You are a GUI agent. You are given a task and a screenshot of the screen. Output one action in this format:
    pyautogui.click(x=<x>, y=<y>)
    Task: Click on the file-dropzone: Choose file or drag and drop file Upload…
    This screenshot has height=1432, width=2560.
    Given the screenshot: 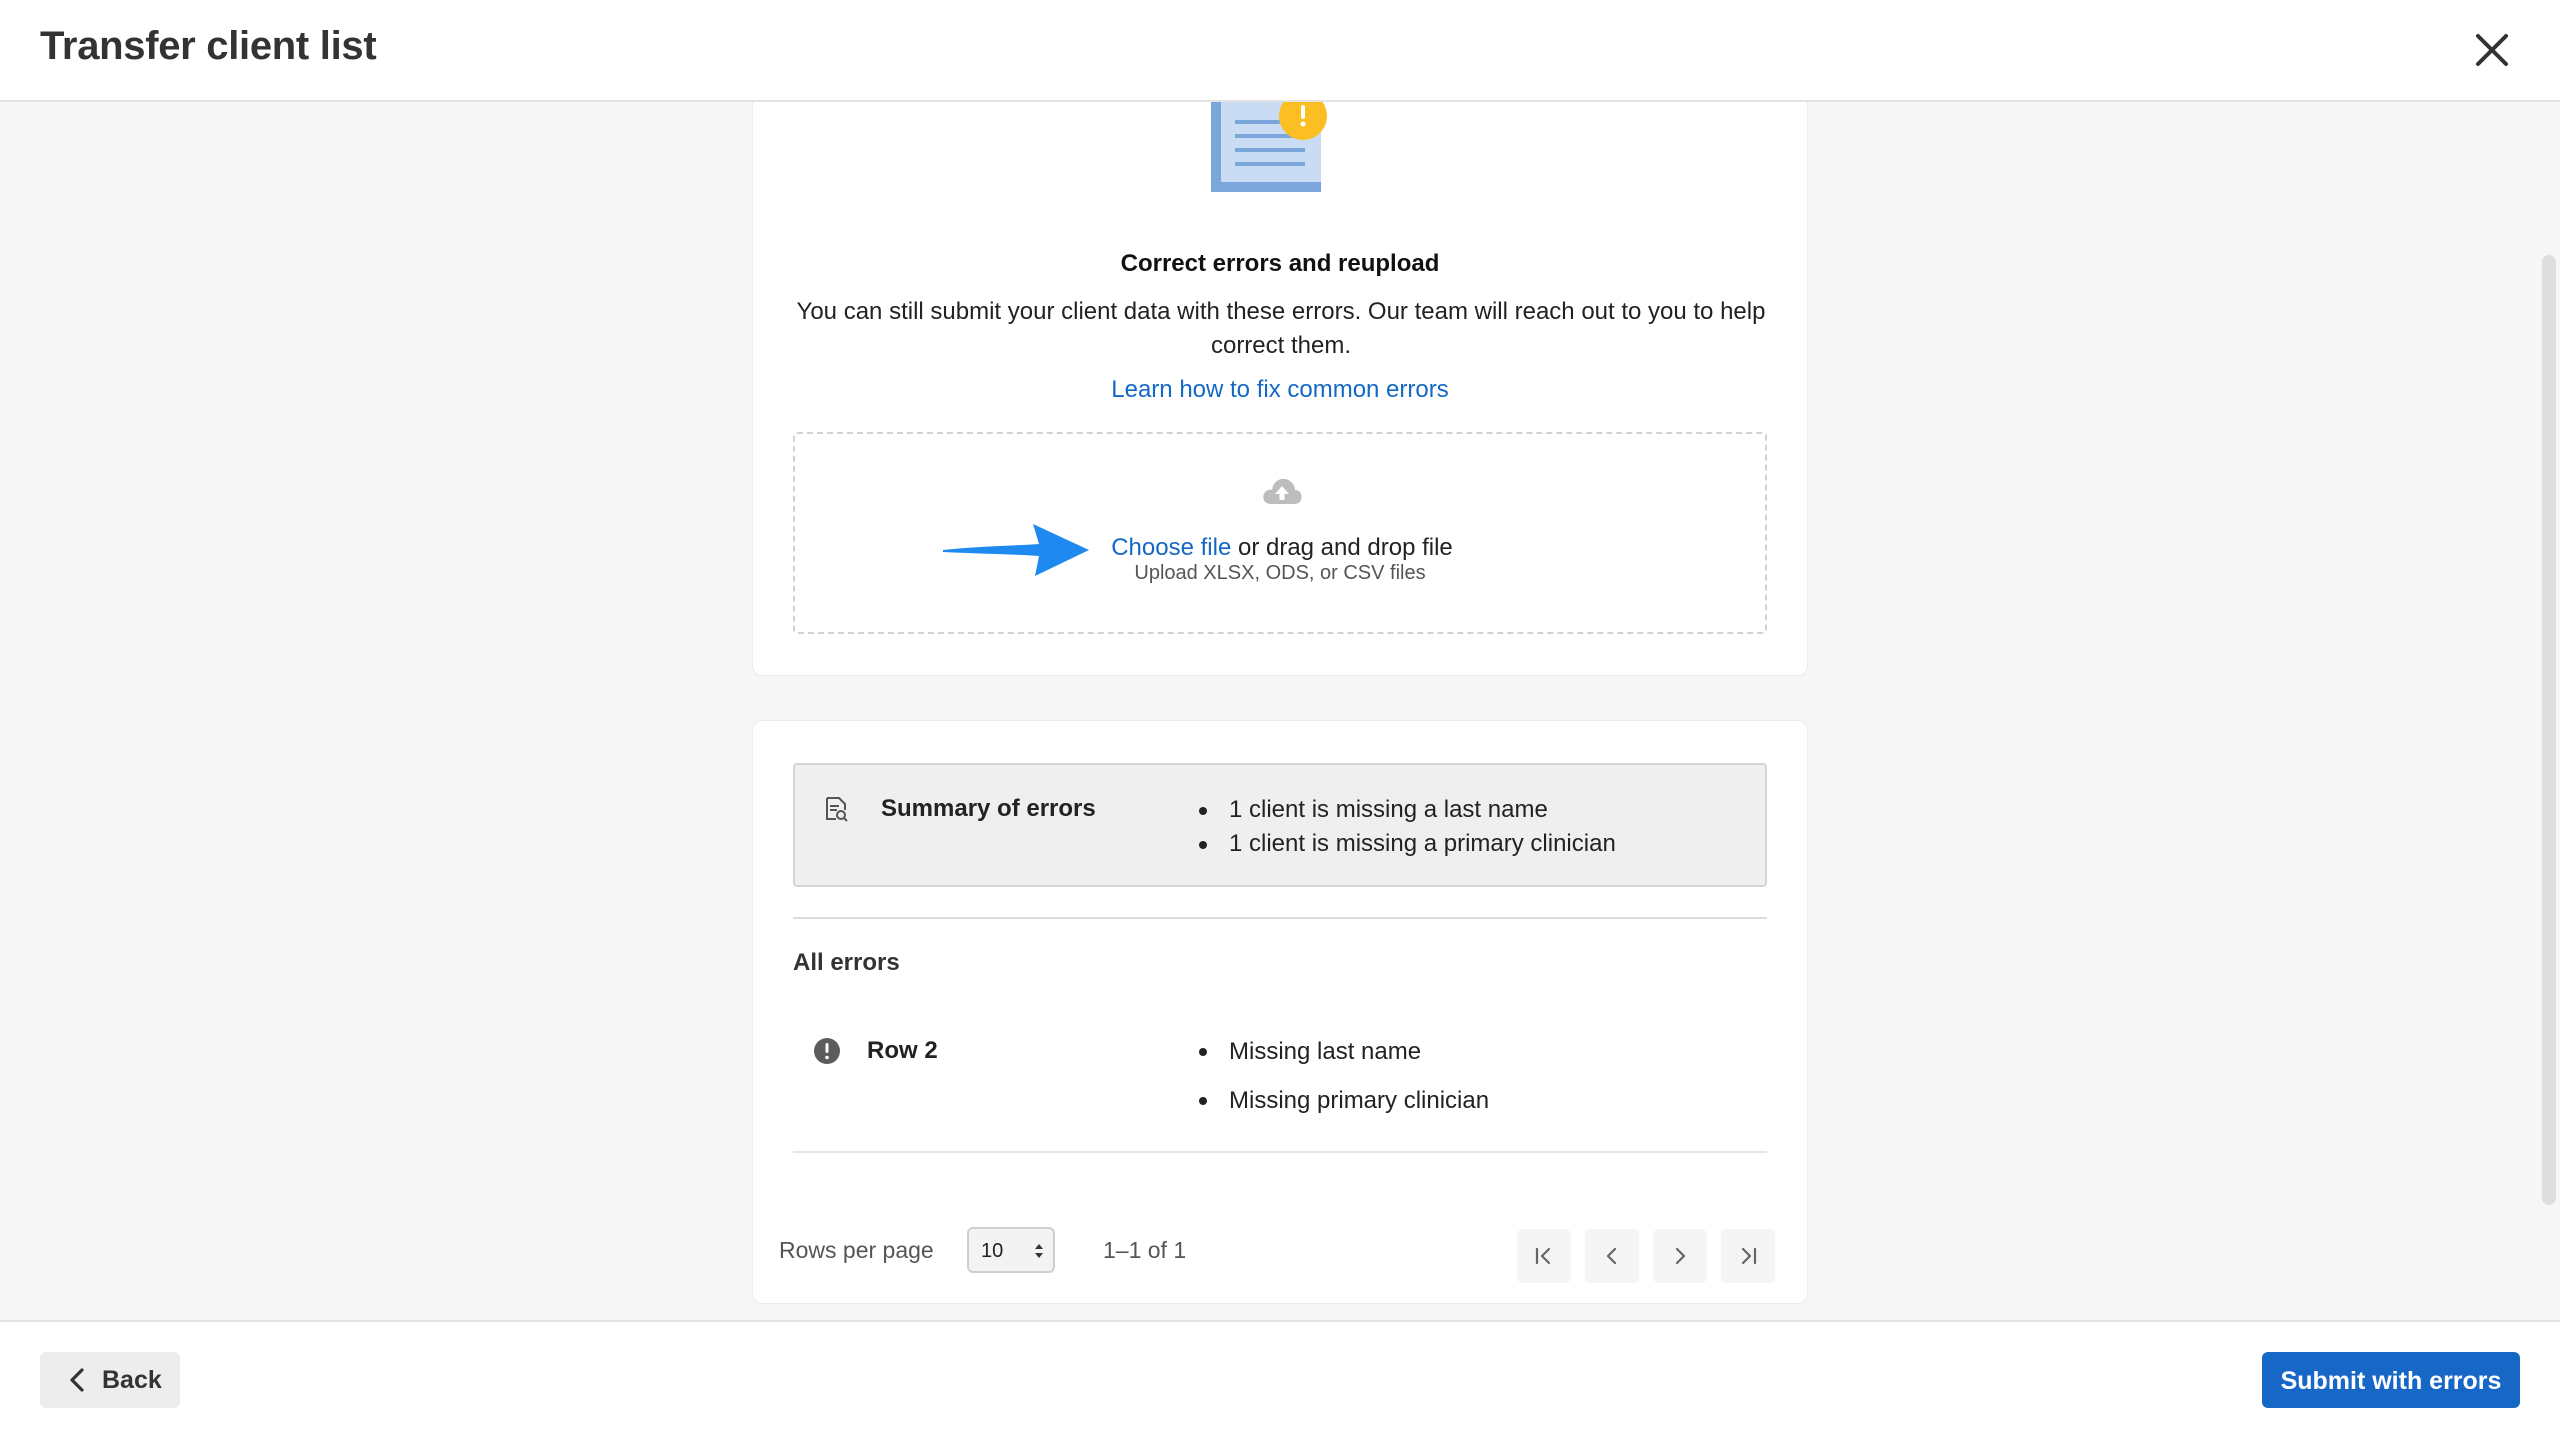 What is the action you would take?
    pyautogui.click(x=1280, y=533)
    